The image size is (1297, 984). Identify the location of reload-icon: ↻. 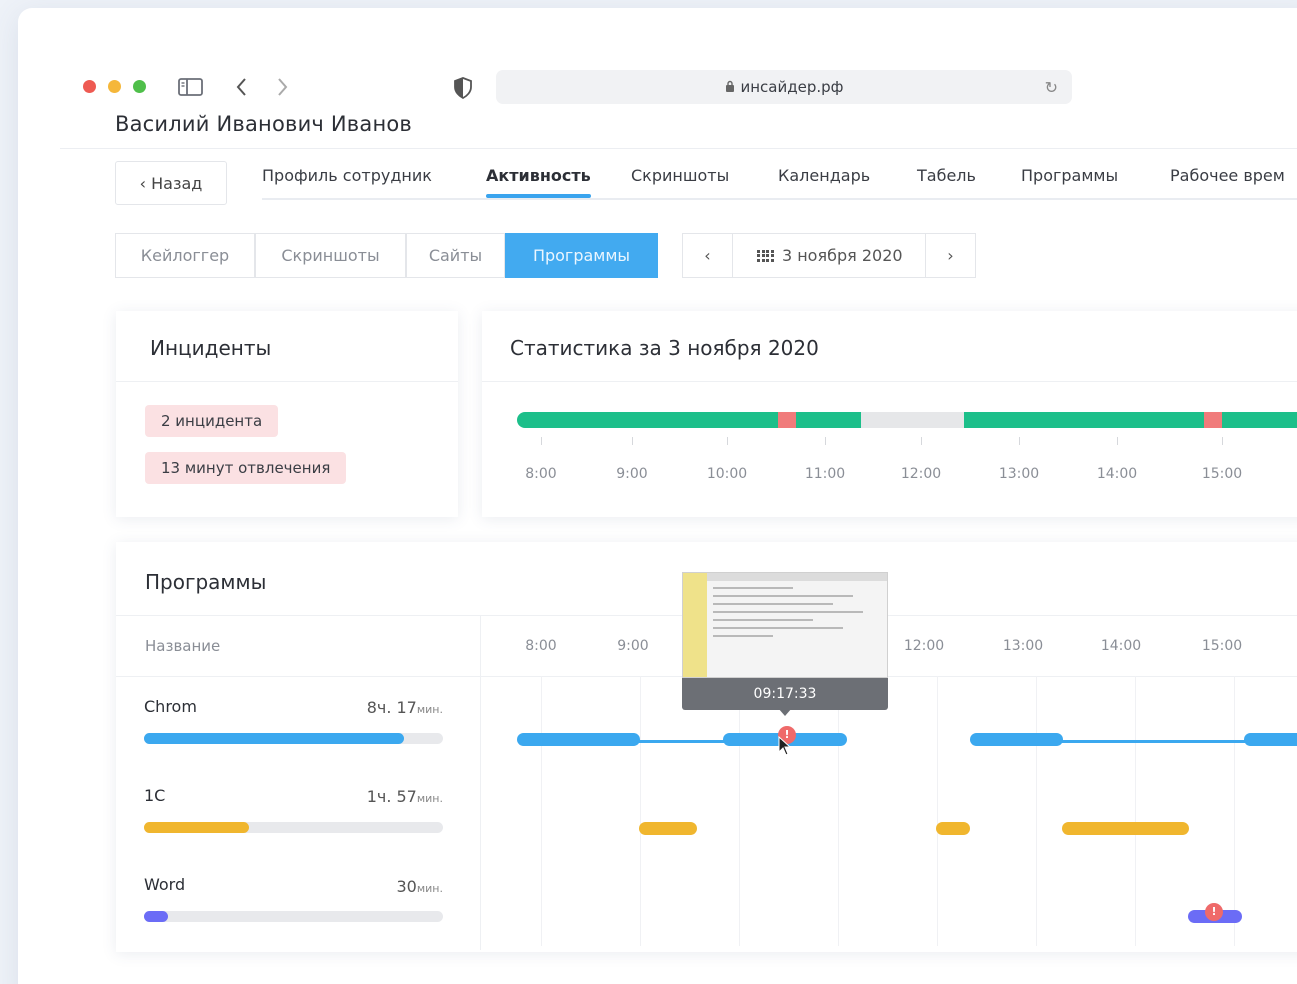
(1051, 87).